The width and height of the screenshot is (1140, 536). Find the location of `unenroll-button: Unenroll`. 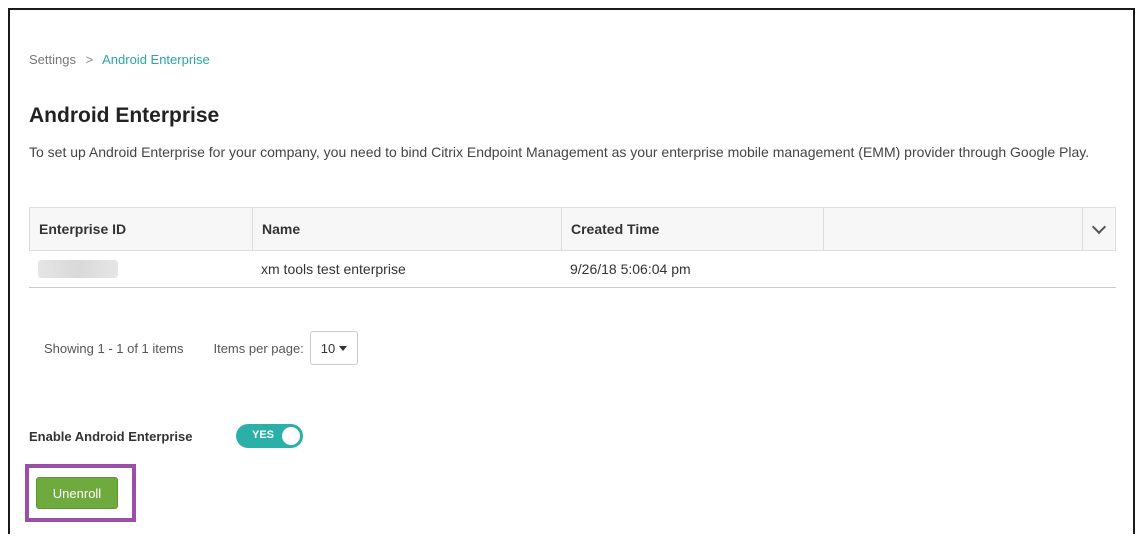

unenroll-button: Unenroll is located at coordinates (77, 493).